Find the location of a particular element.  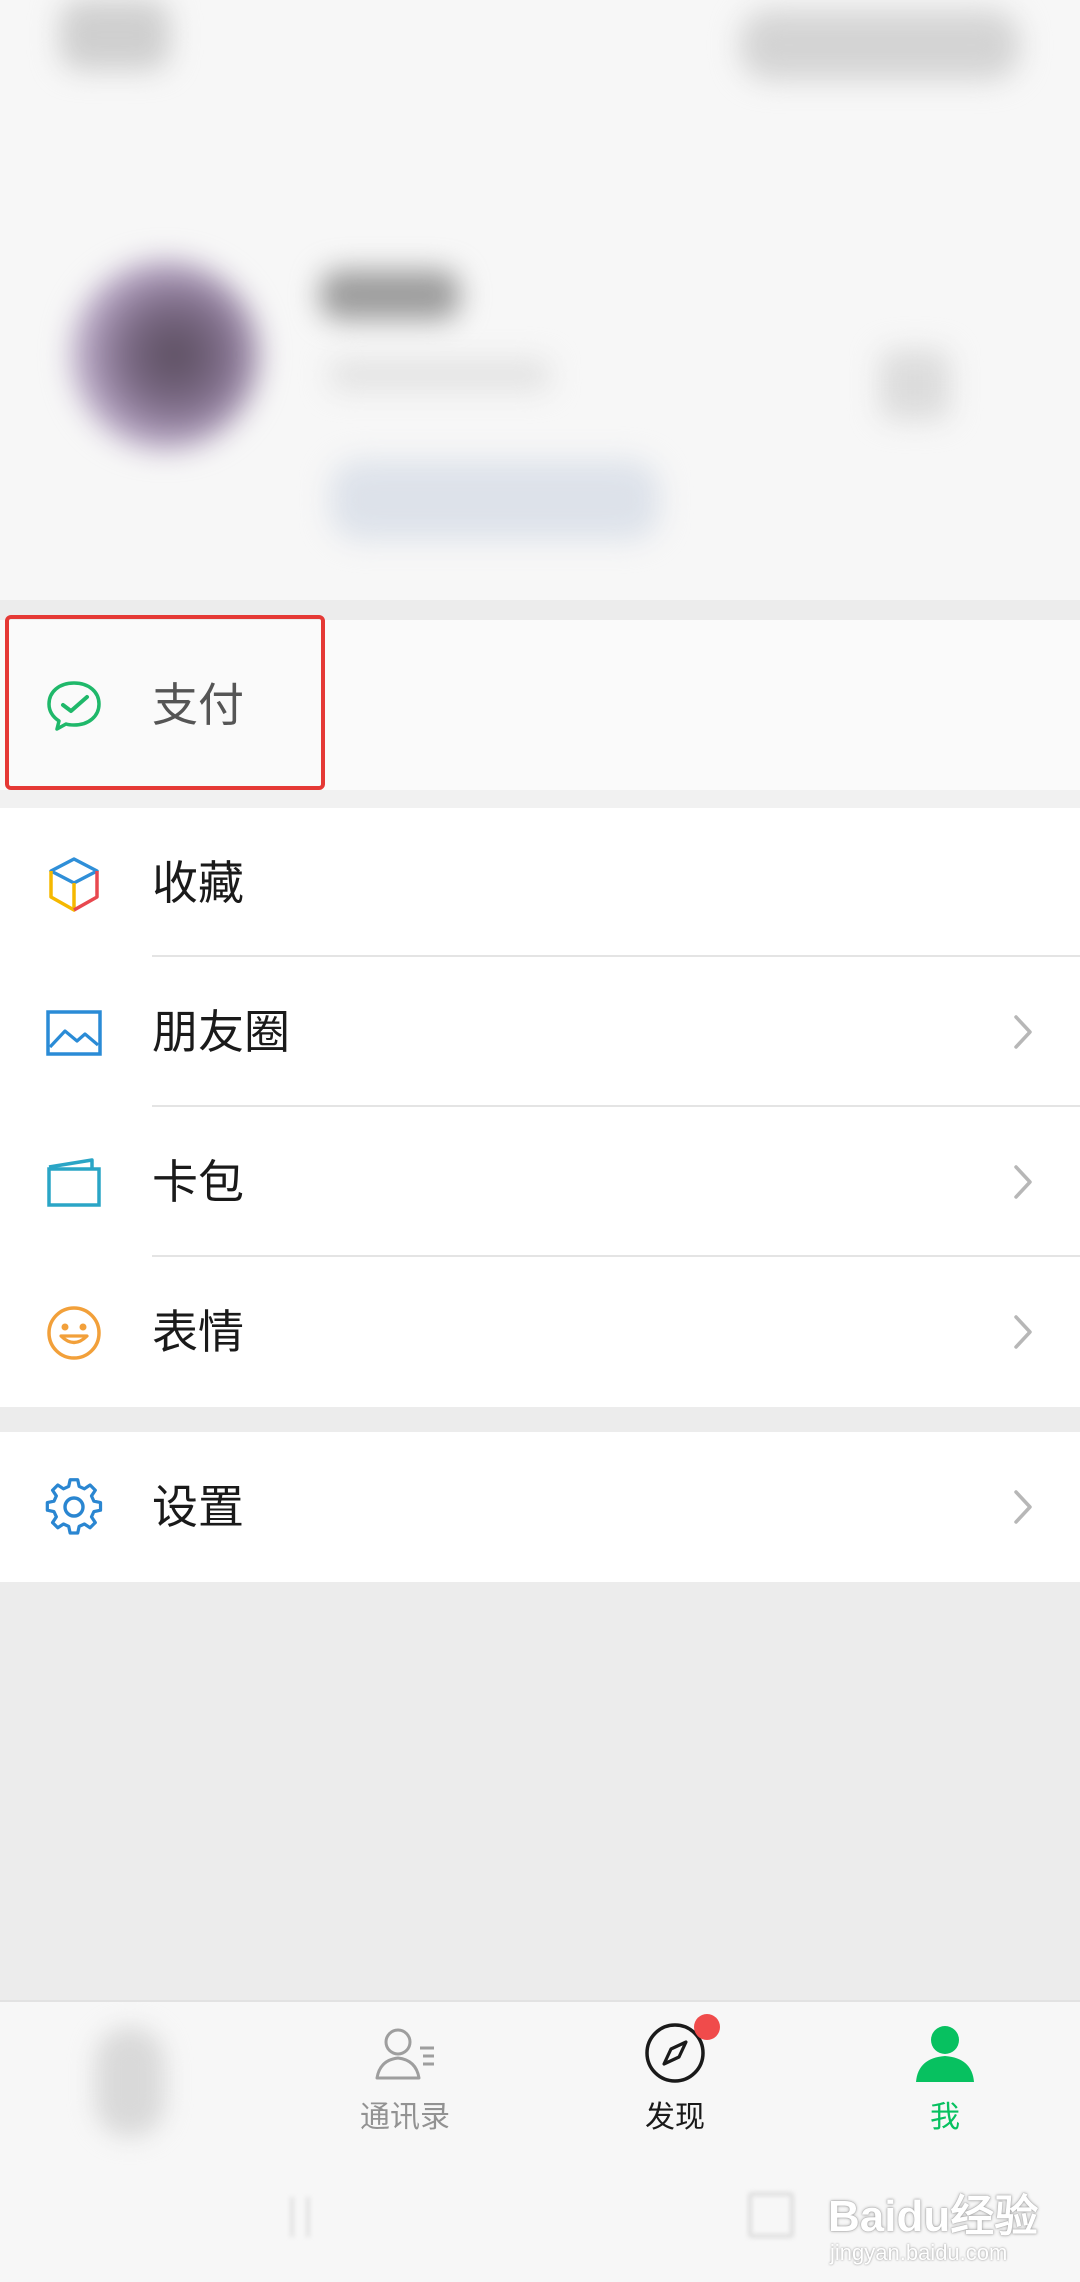

tab-label: 发现 is located at coordinates (675, 2117).